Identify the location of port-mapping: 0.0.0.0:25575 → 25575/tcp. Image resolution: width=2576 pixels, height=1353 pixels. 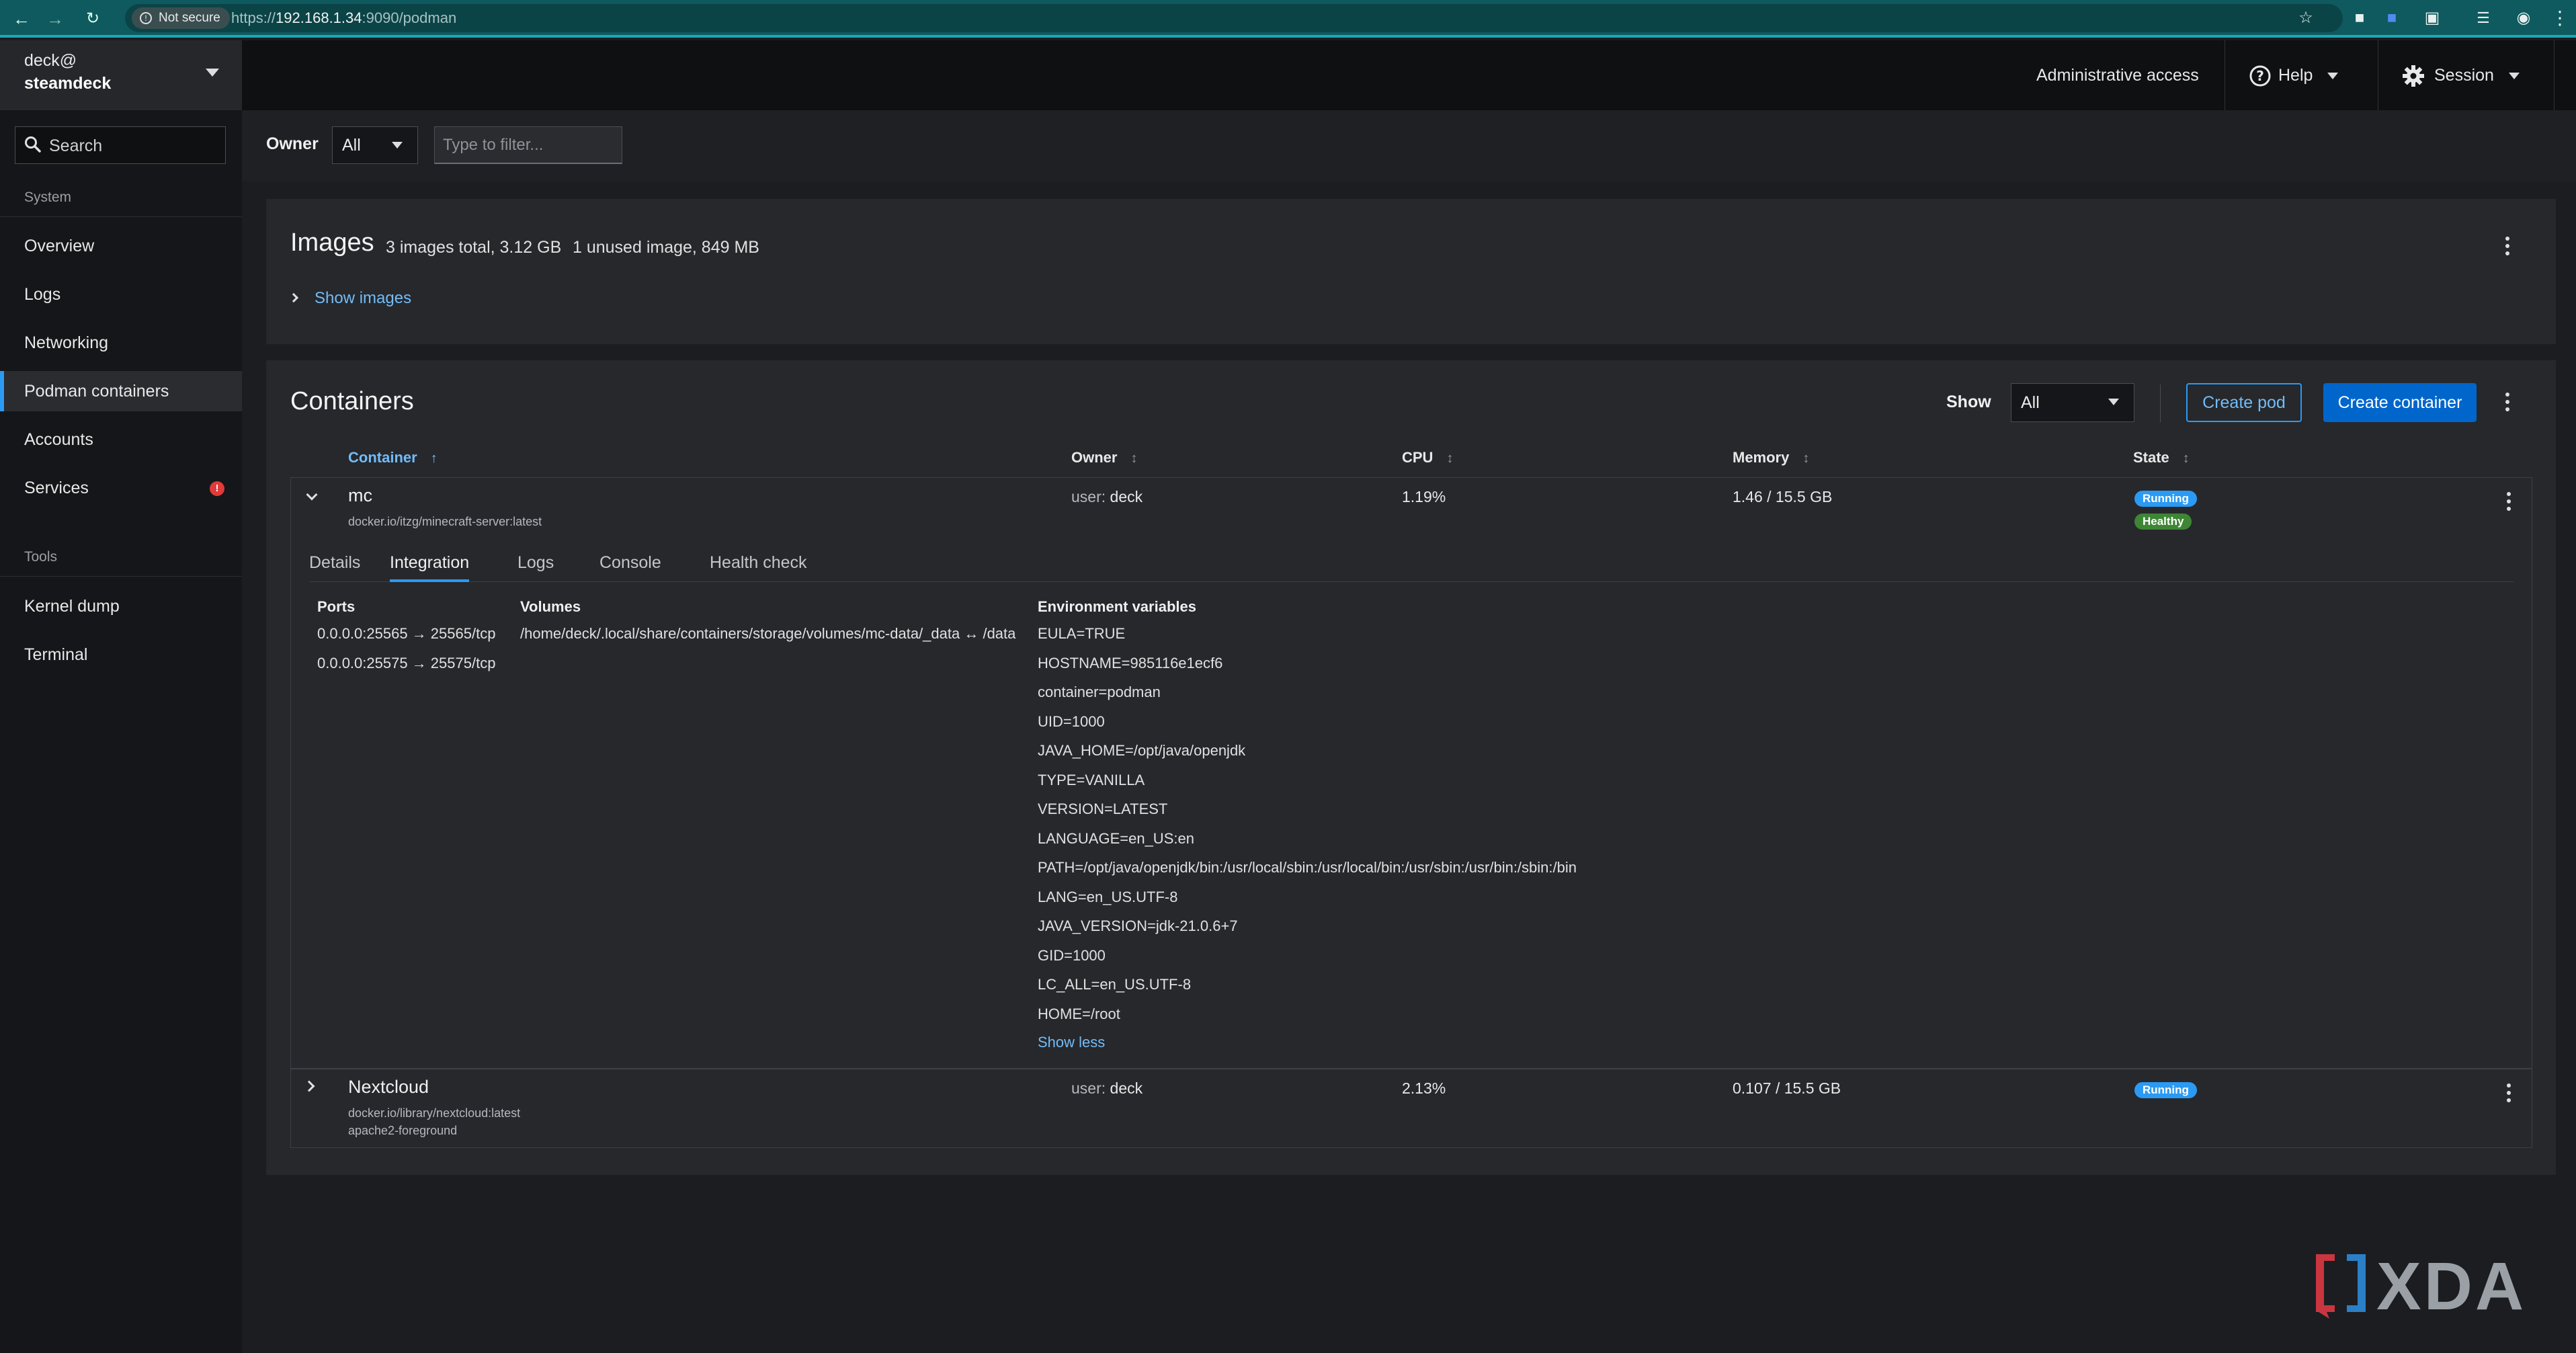
(406, 663).